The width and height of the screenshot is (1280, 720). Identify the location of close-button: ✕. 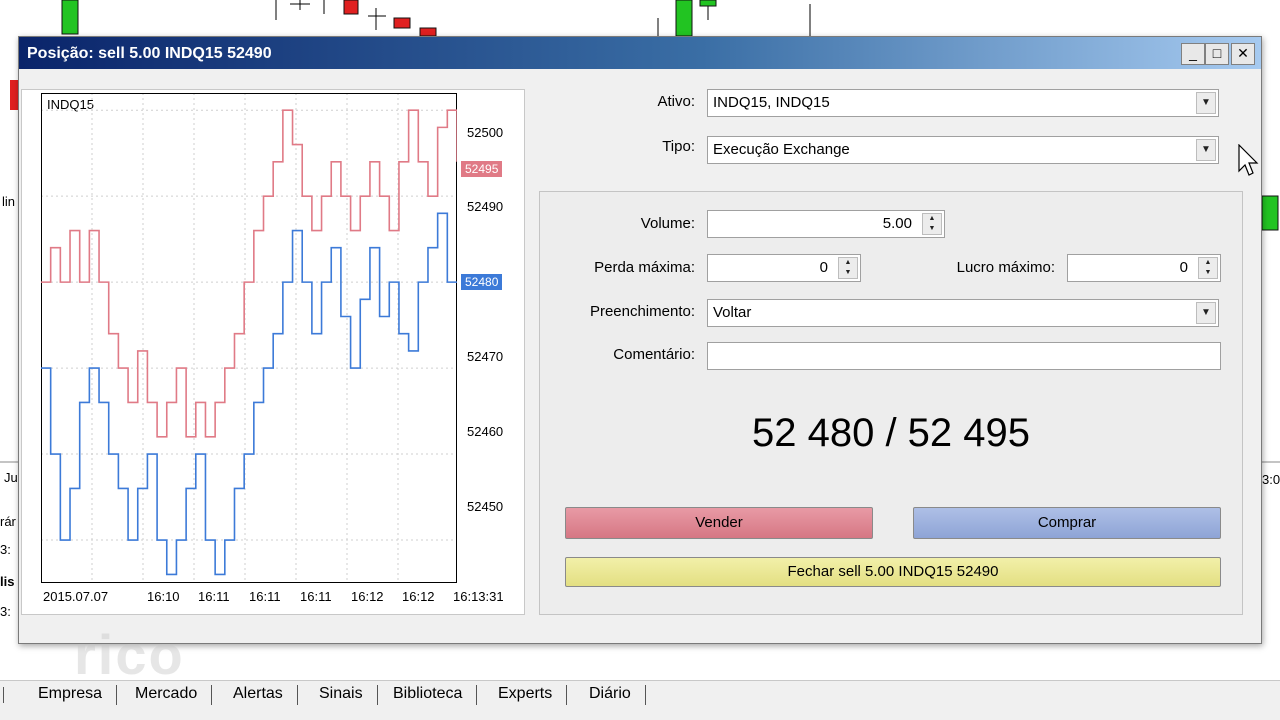
(1243, 54).